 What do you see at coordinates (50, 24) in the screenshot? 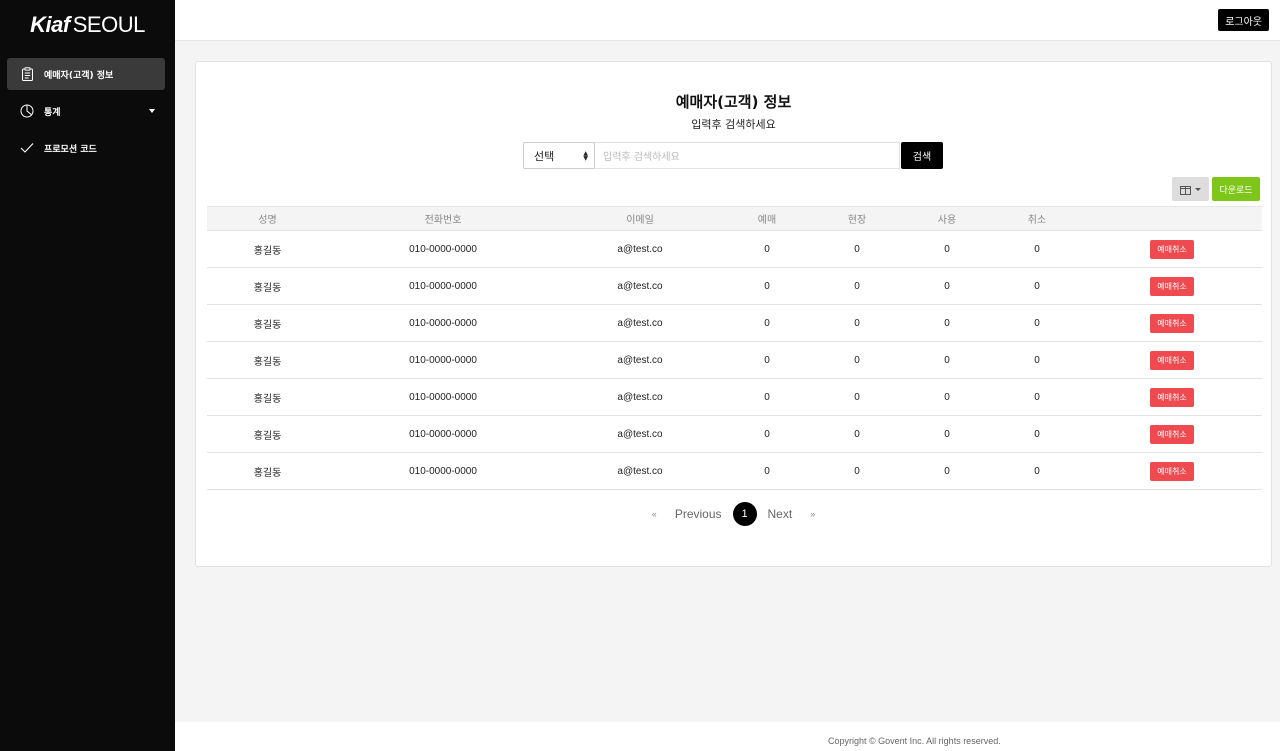
I see `brand-logo-bold: Kiaf` at bounding box center [50, 24].